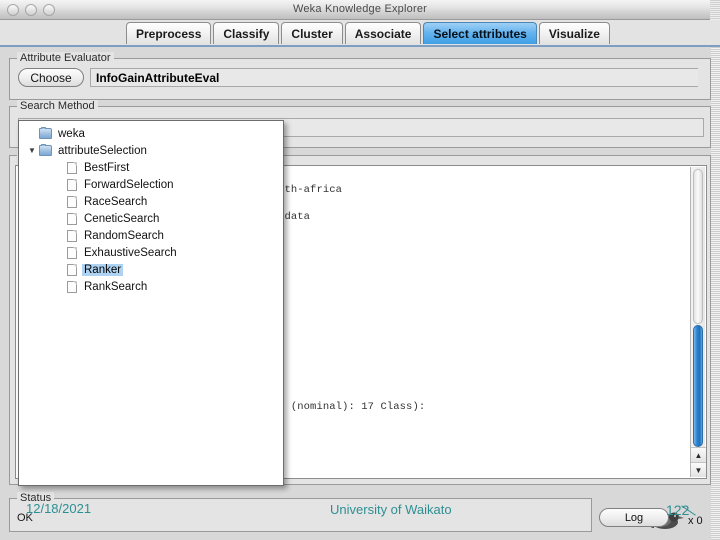 The height and width of the screenshot is (540, 720). Describe the element at coordinates (102, 150) in the screenshot. I see `tree-item-label: attributeSelection` at that location.